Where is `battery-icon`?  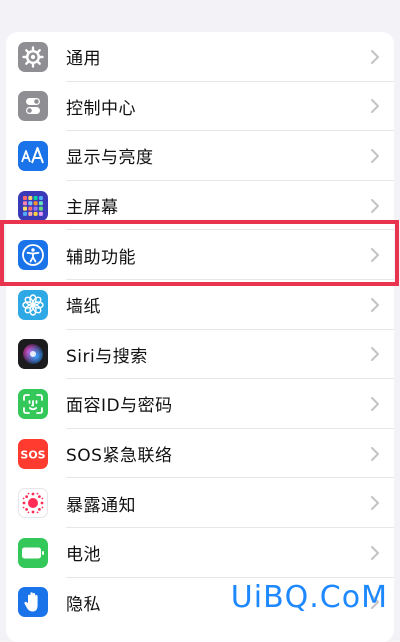
battery-icon is located at coordinates (33, 552).